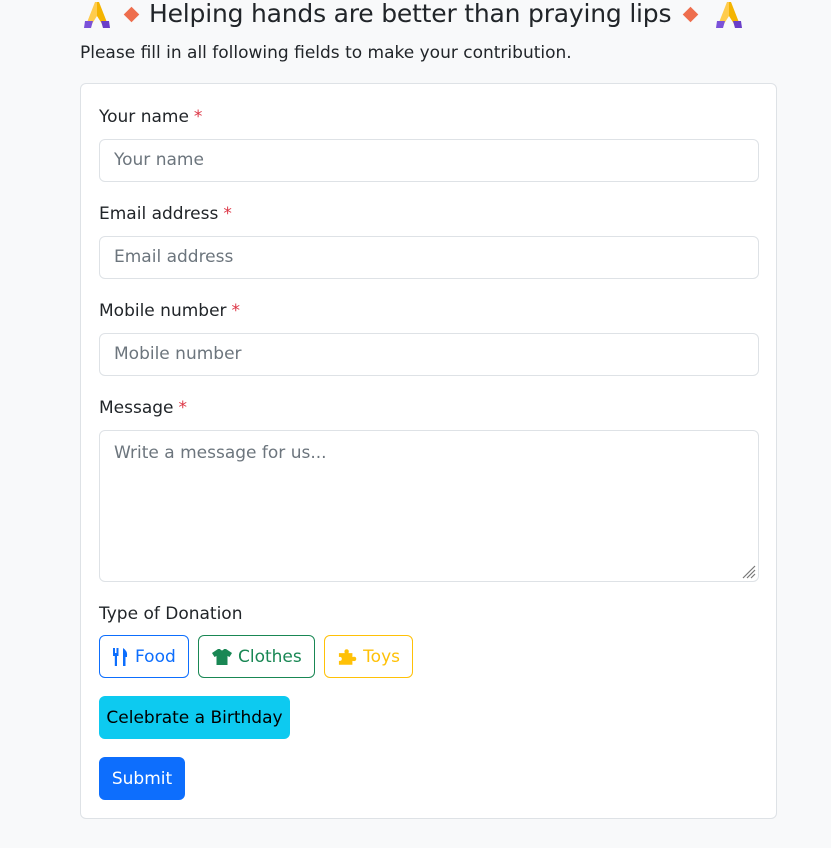 The height and width of the screenshot is (848, 831). What do you see at coordinates (347, 656) in the screenshot?
I see `puzzle-icon` at bounding box center [347, 656].